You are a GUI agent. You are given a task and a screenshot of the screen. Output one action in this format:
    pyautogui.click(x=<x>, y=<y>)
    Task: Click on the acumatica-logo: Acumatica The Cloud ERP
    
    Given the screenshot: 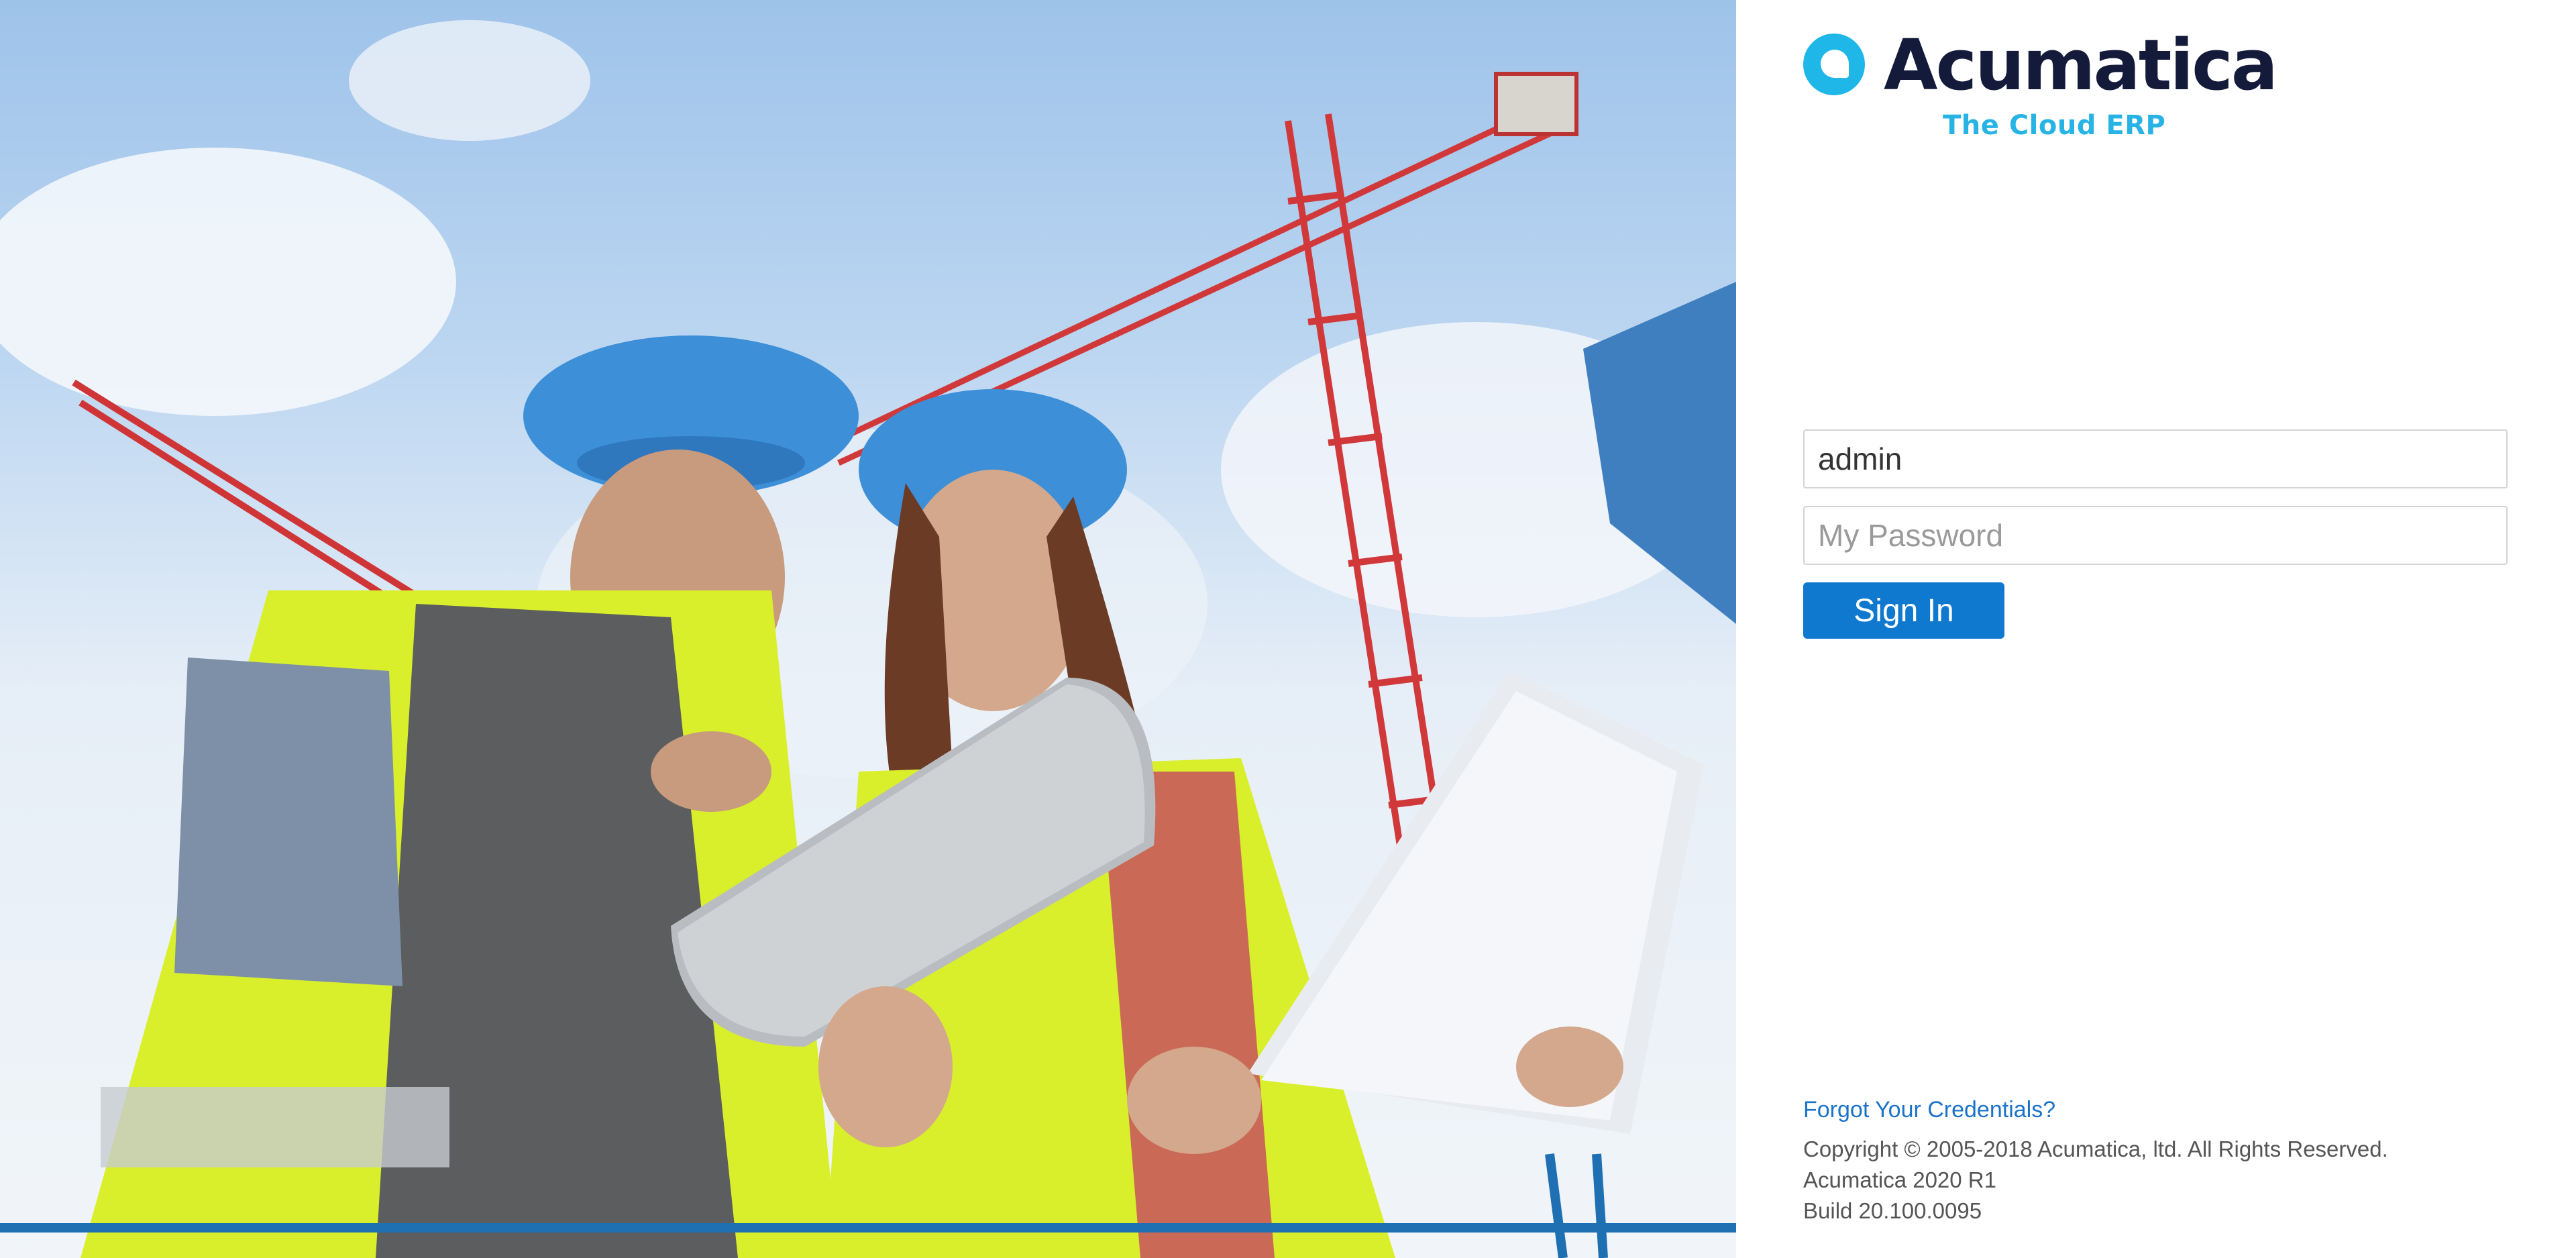 What is the action you would take?
    pyautogui.click(x=2040, y=85)
    